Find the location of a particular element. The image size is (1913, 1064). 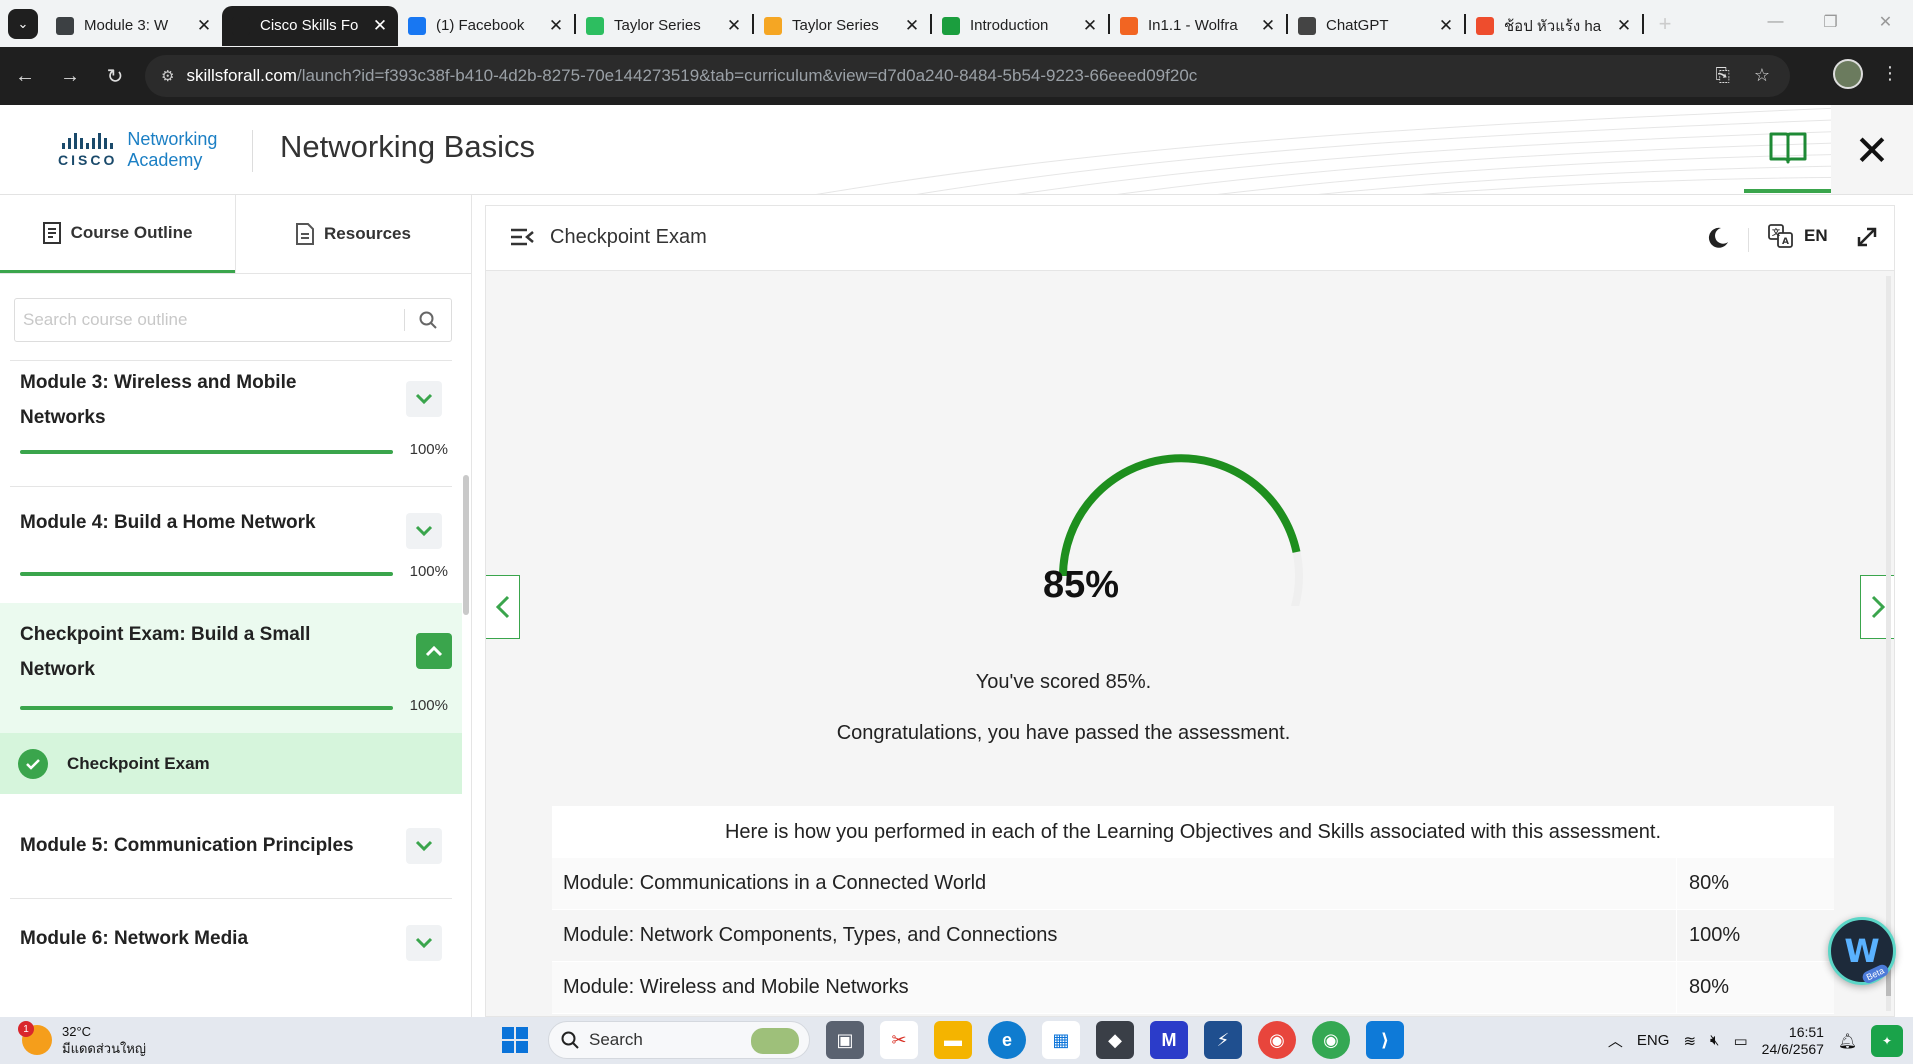

language-button: A文 EN is located at coordinates (1798, 236).